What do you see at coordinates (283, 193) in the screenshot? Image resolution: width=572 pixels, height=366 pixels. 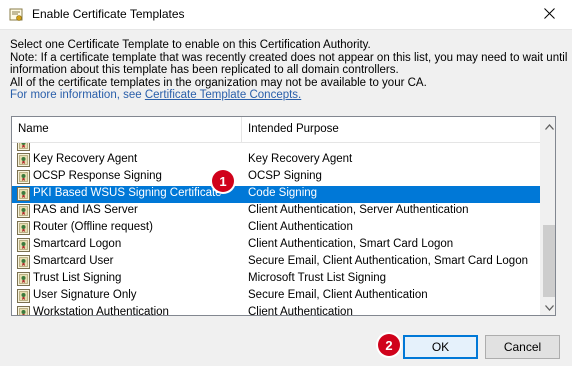 I see `template-purpose: Code Signing` at bounding box center [283, 193].